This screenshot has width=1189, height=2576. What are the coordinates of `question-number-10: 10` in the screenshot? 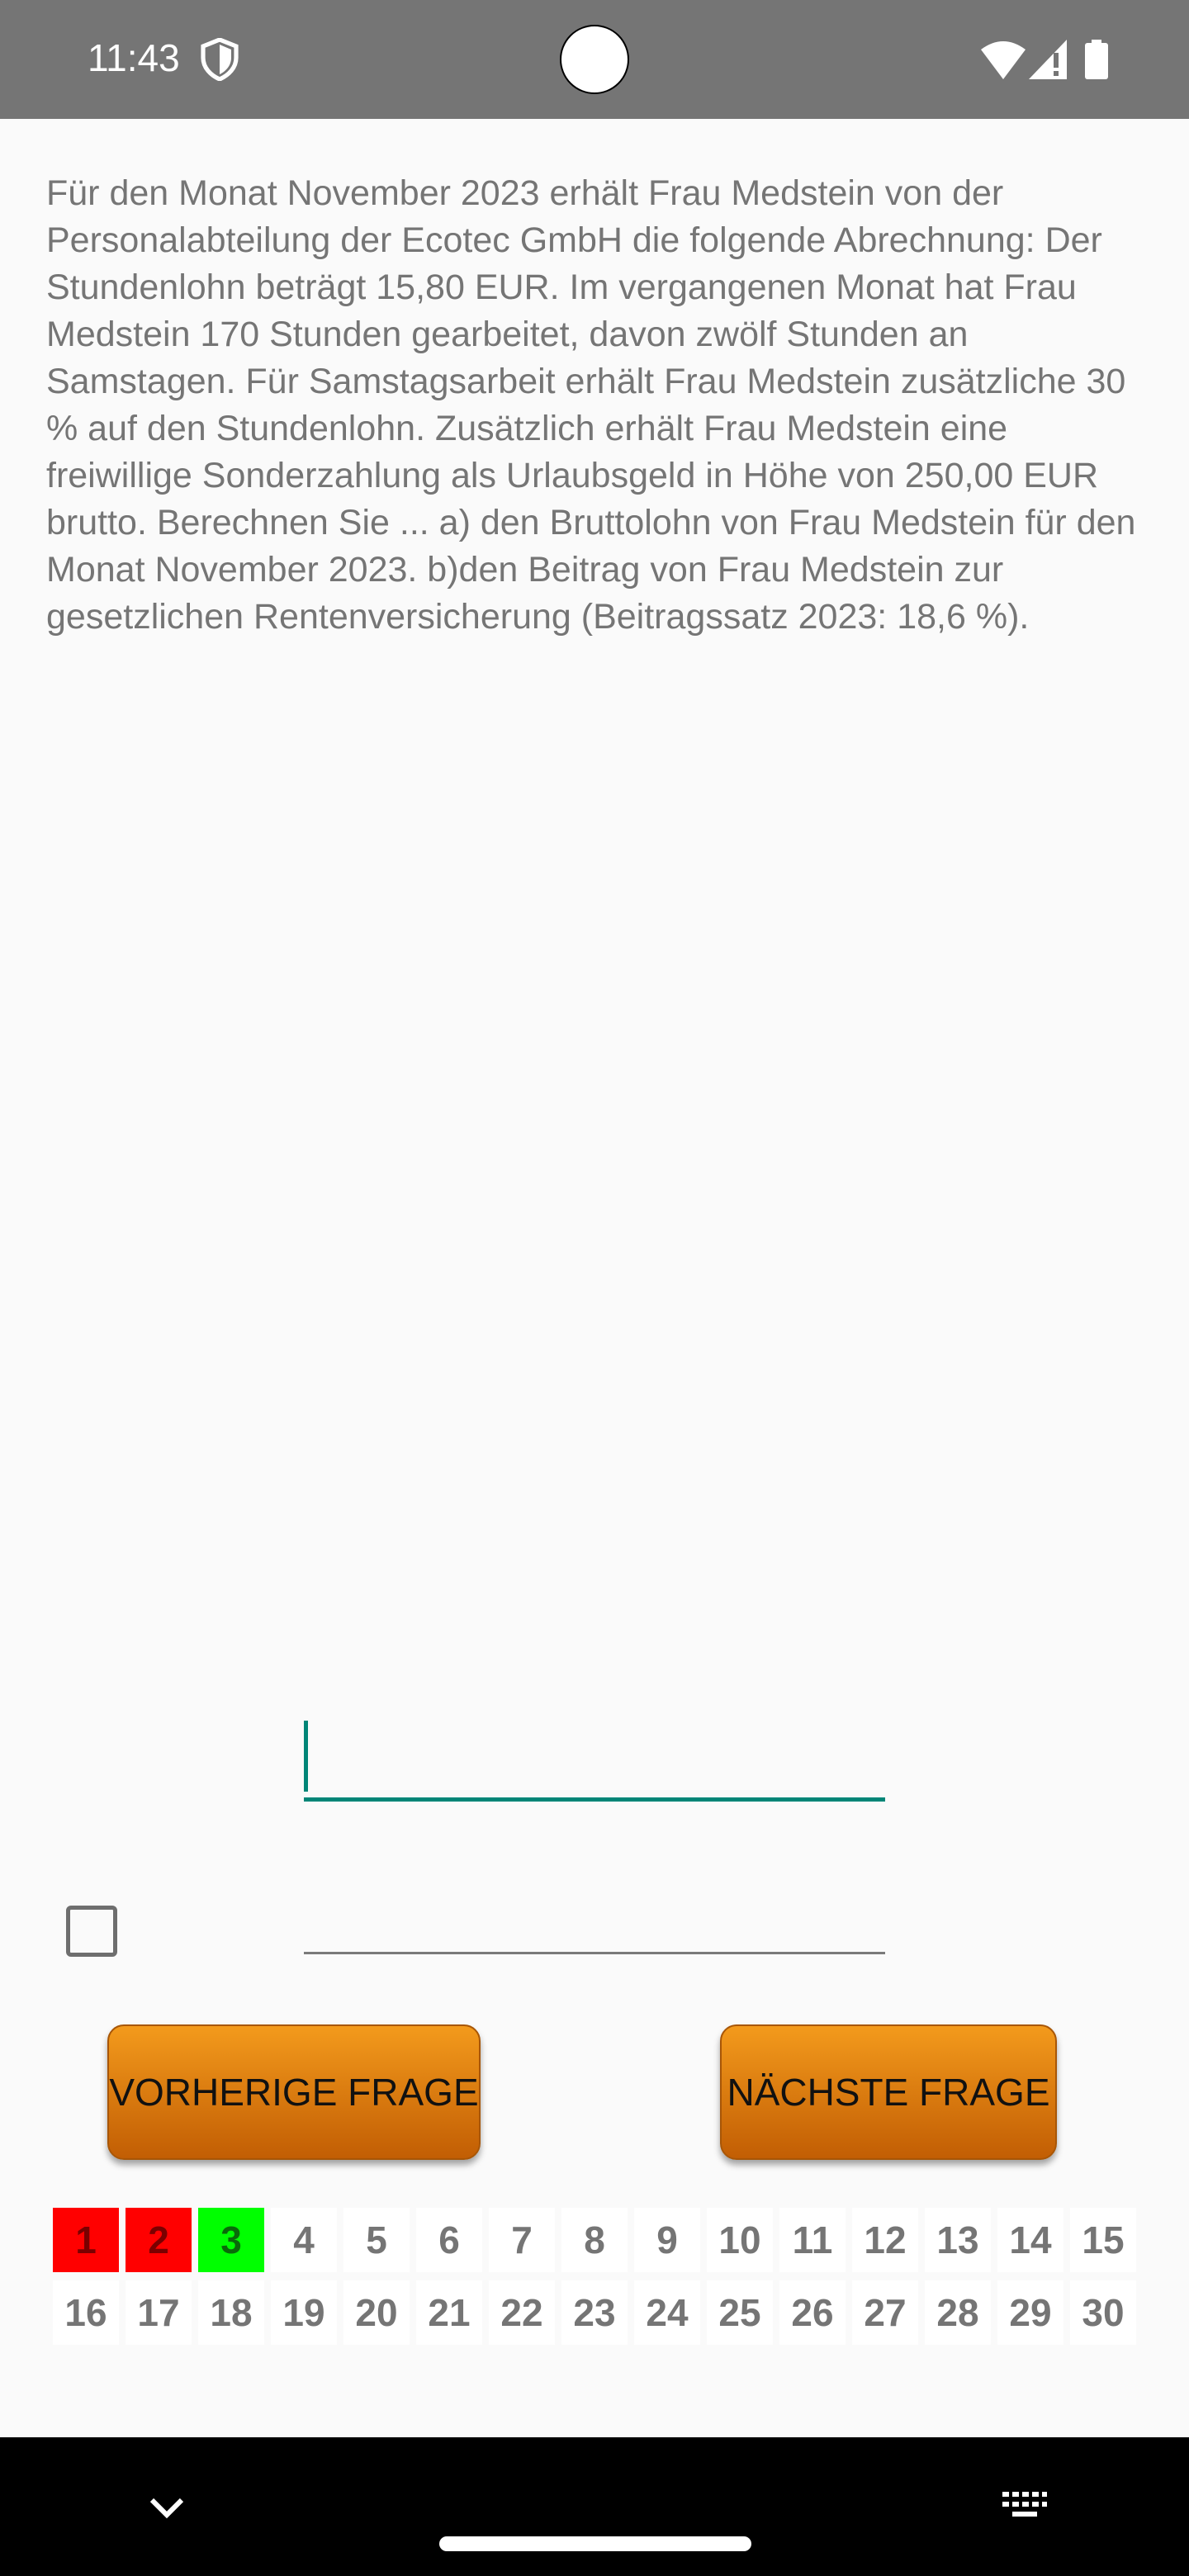 It's located at (740, 2240).